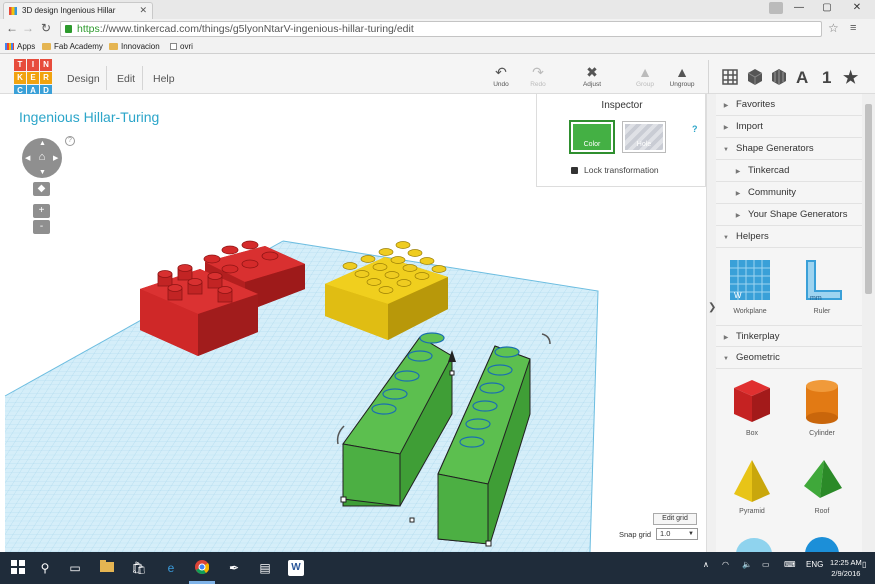 The height and width of the screenshot is (584, 875). What do you see at coordinates (45, 568) in the screenshot?
I see `search-icon: ⚲` at bounding box center [45, 568].